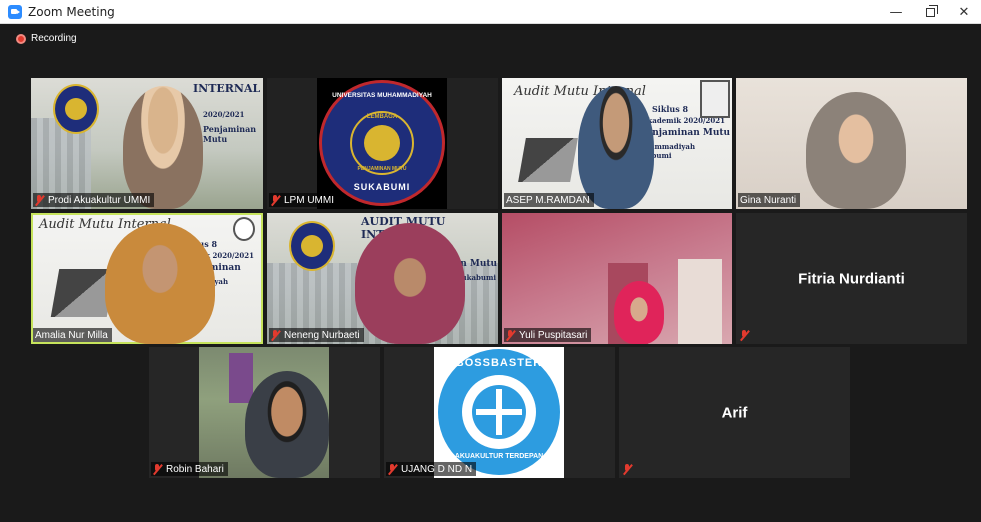  Describe the element at coordinates (715, 99) in the screenshot. I see `frame-image` at that location.